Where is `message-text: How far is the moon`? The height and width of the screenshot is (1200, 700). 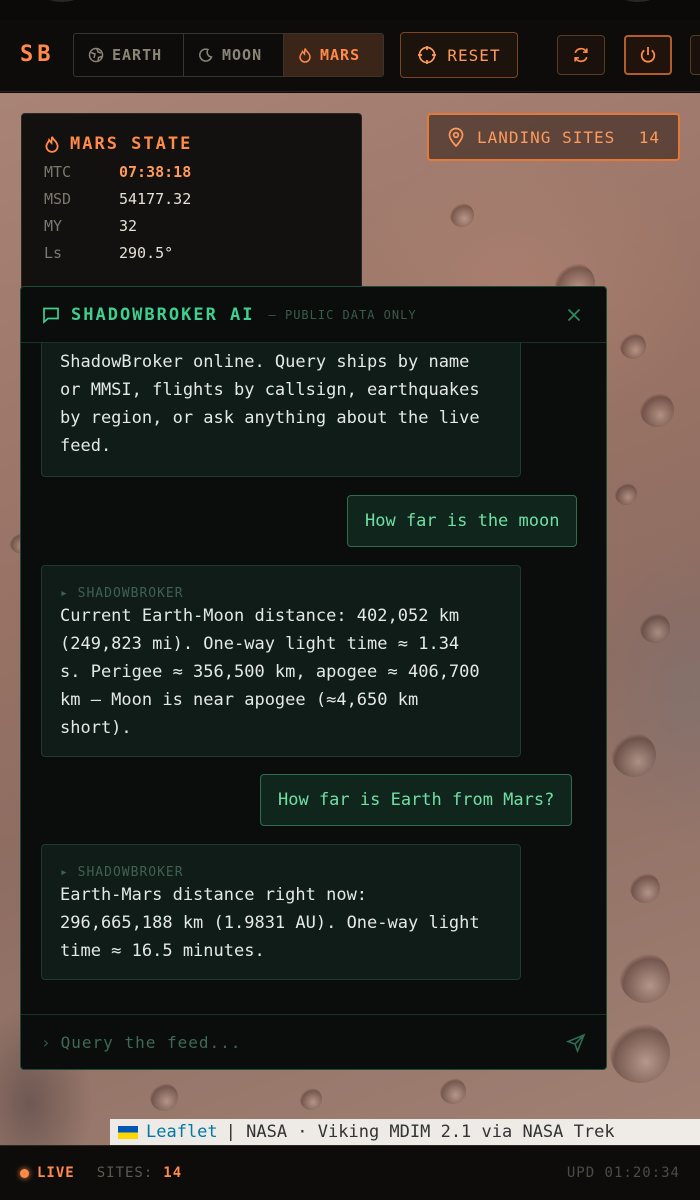
message-text: How far is the moon is located at coordinates (462, 521).